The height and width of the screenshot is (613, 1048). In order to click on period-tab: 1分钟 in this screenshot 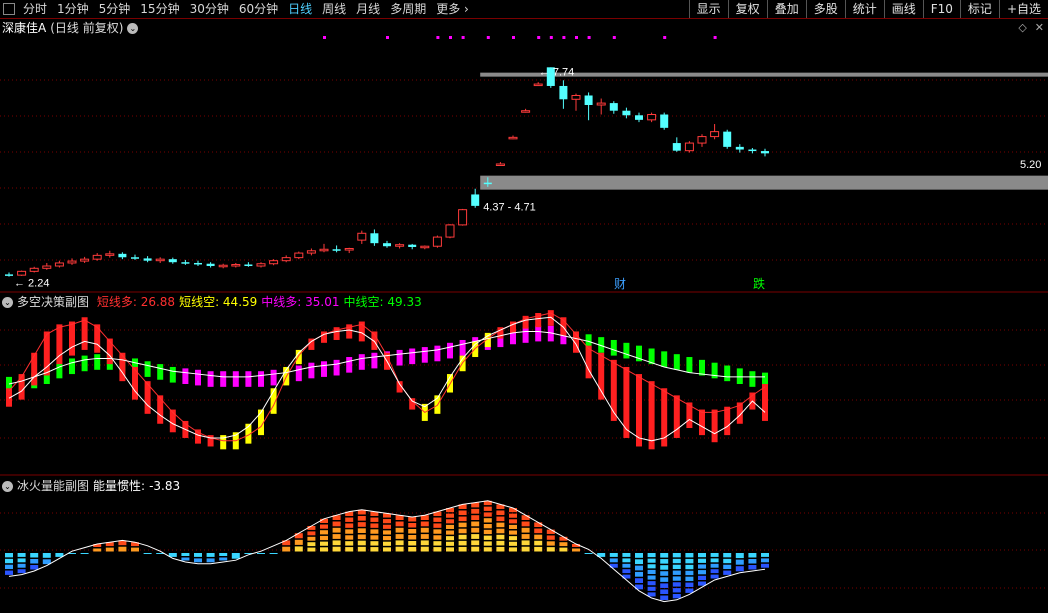, I will do `click(73, 9)`.